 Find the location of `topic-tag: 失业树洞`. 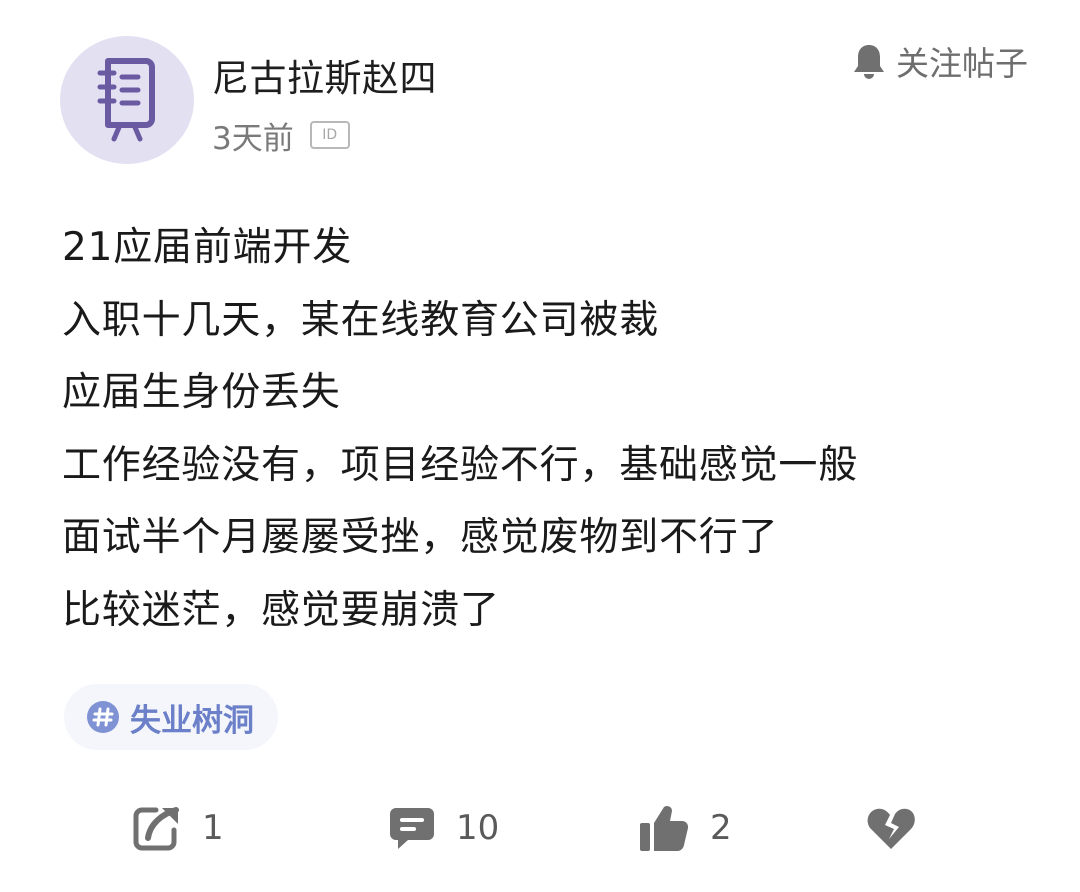

topic-tag: 失业树洞 is located at coordinates (171, 717).